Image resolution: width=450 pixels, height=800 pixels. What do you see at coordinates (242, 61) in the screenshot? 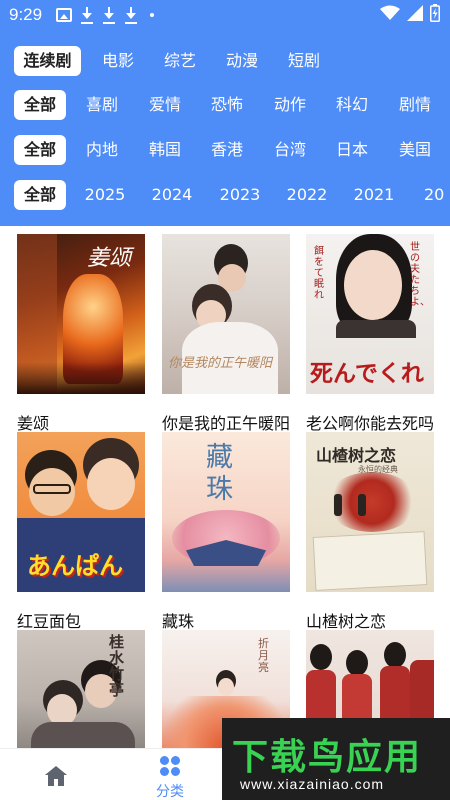
I see `tab-type-anime: 动漫` at bounding box center [242, 61].